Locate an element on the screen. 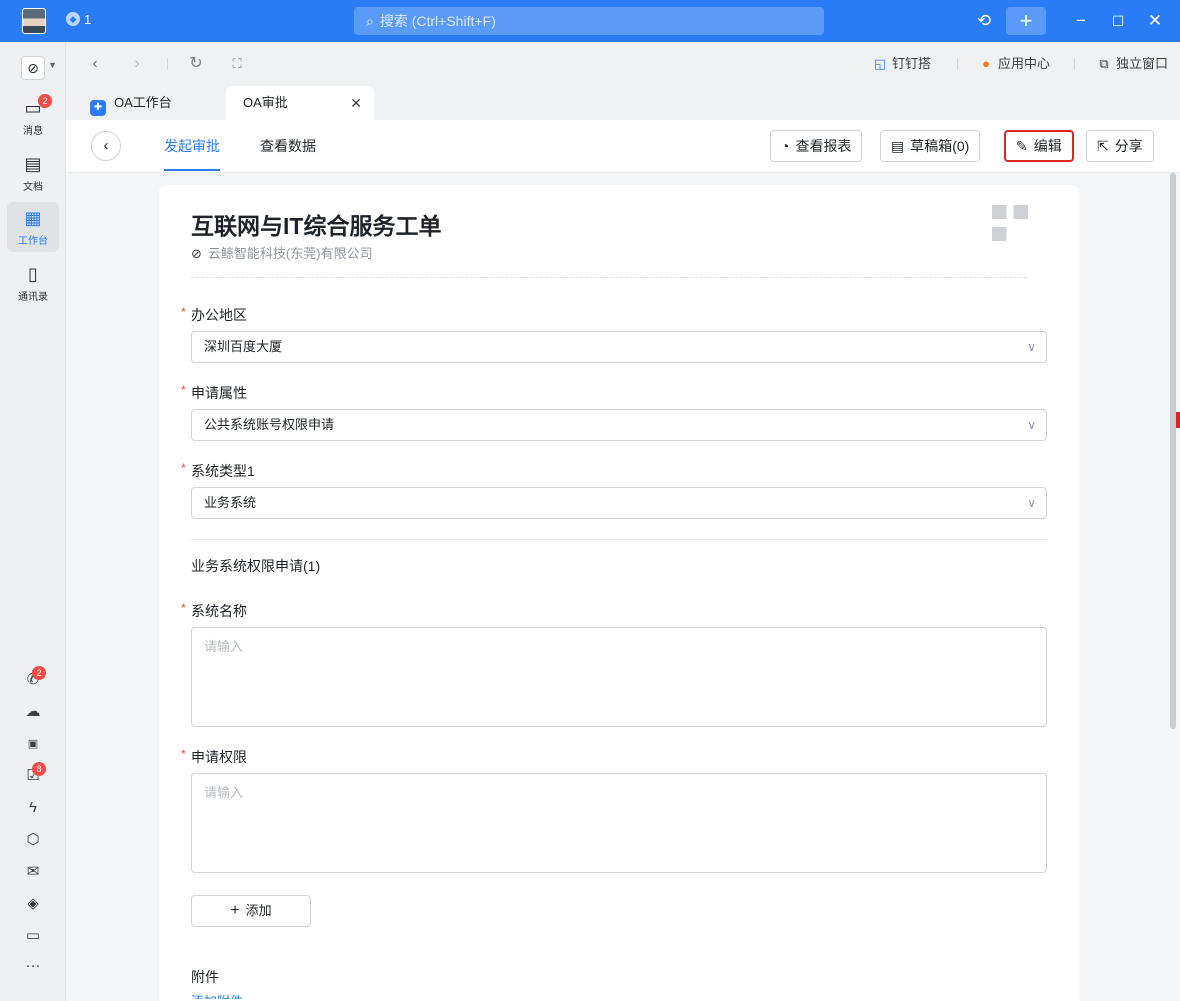  search-icon: ⌕ is located at coordinates (370, 21).